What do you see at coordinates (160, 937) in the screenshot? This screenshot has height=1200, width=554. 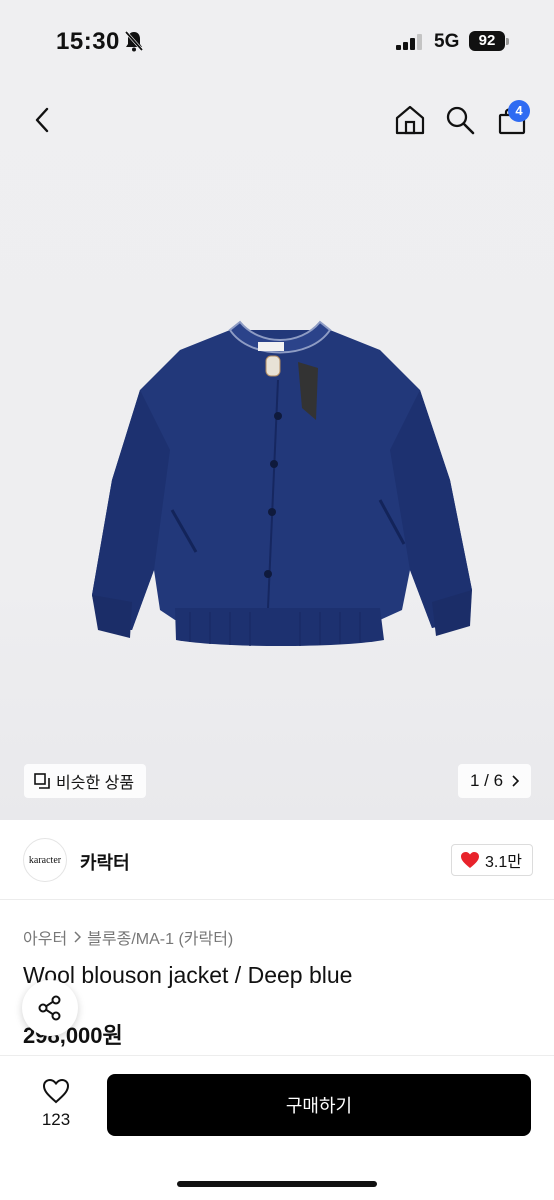 I see `breadcrumb-item-category: 블루종/MA-1 (카락터)` at bounding box center [160, 937].